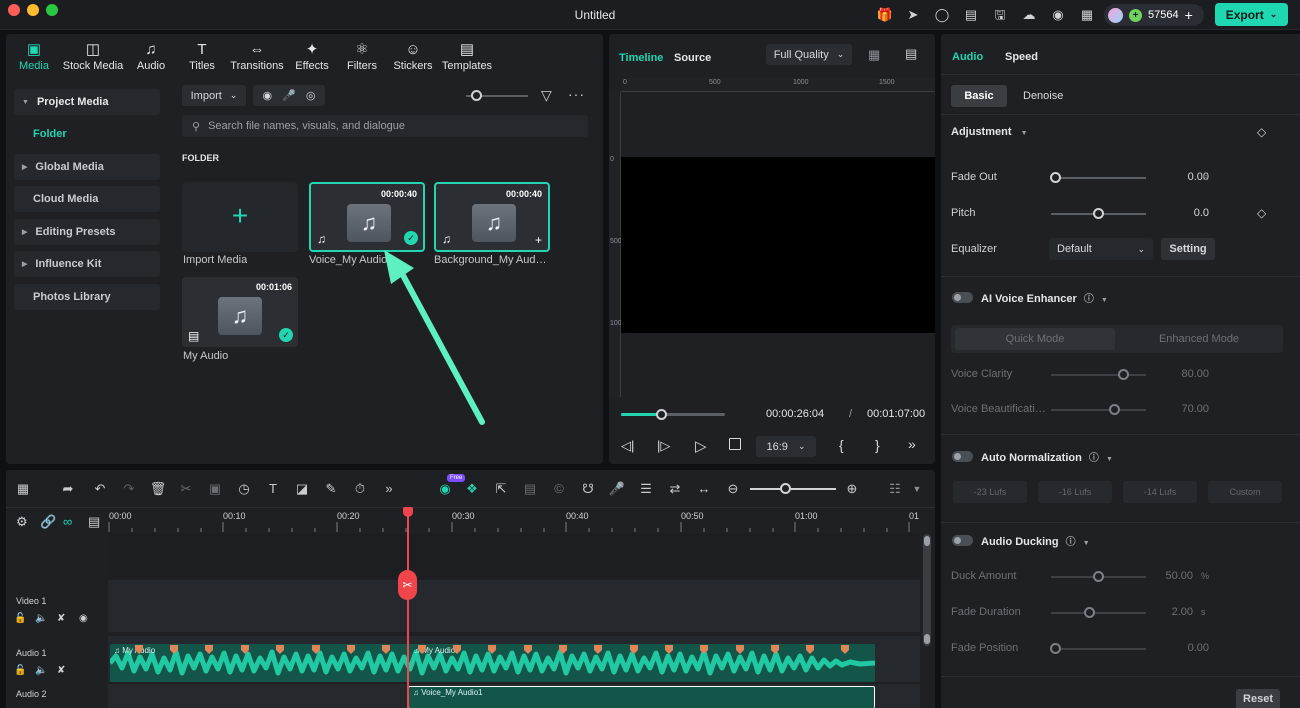 This screenshot has height=708, width=1300. I want to click on playhead-line, so click(408, 611).